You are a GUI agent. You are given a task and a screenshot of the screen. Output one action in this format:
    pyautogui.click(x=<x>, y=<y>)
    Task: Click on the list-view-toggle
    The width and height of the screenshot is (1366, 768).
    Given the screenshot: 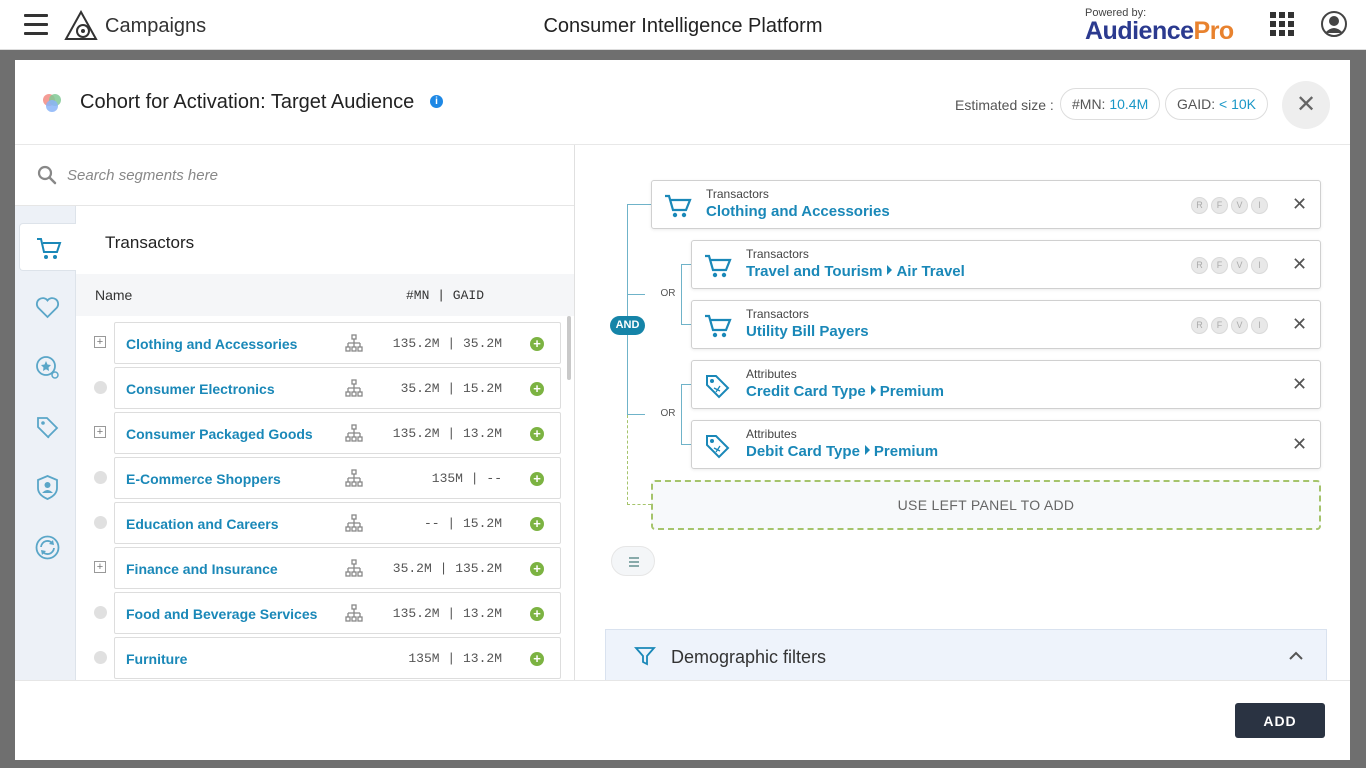 What is the action you would take?
    pyautogui.click(x=633, y=561)
    